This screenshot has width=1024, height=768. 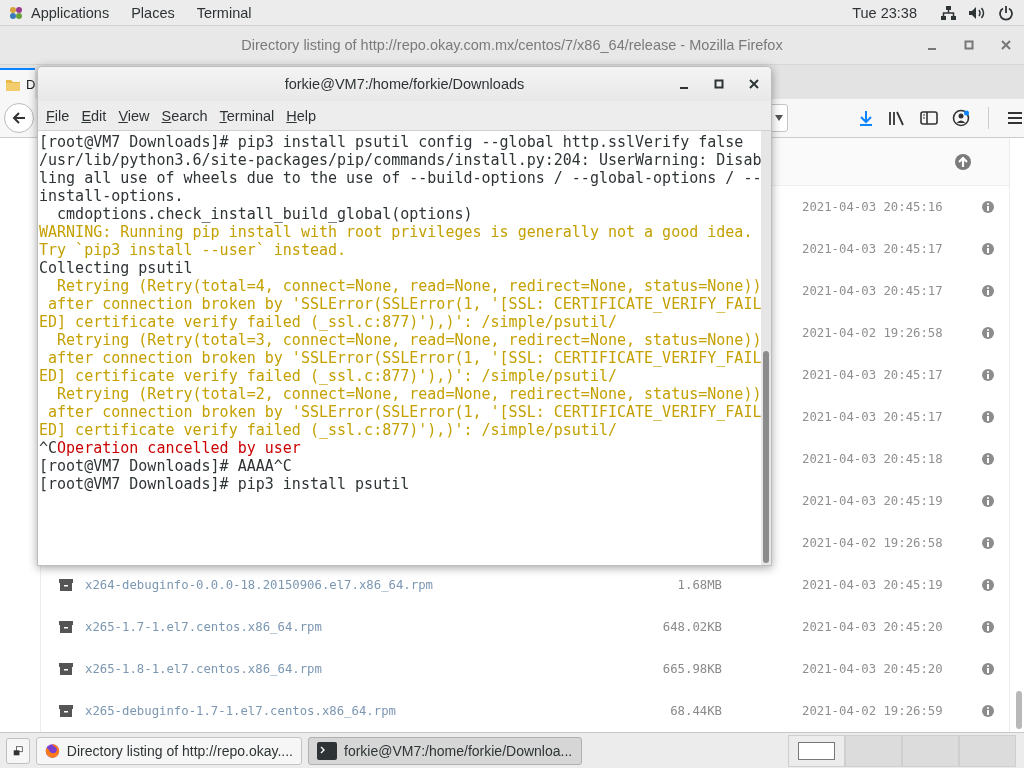 I want to click on terminal-line: install-options., so click(x=112, y=196).